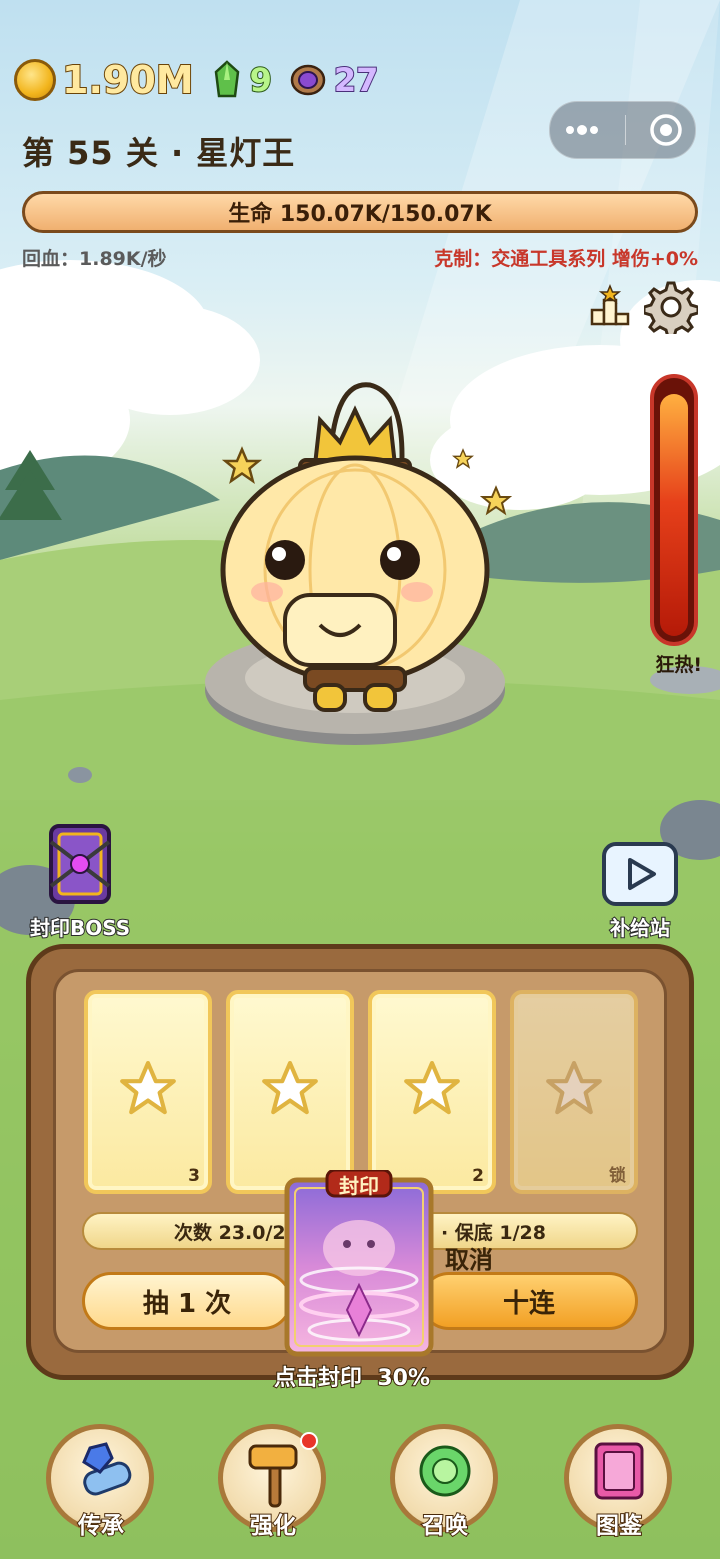 This screenshot has height=1559, width=720. Describe the element at coordinates (622, 130) in the screenshot. I see `miniprogram-capsule` at that location.